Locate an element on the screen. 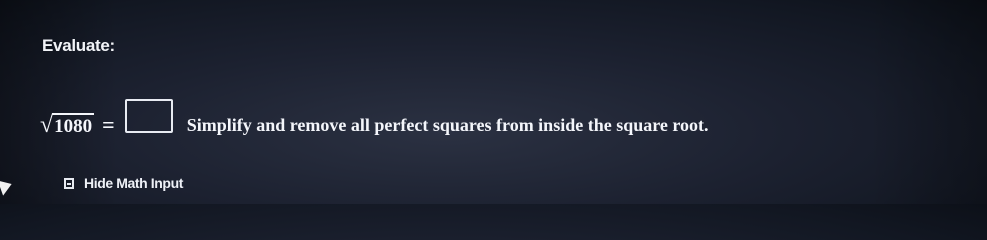 The width and height of the screenshot is (987, 240). hide-math-input-label: Hide Math Input is located at coordinates (133, 183).